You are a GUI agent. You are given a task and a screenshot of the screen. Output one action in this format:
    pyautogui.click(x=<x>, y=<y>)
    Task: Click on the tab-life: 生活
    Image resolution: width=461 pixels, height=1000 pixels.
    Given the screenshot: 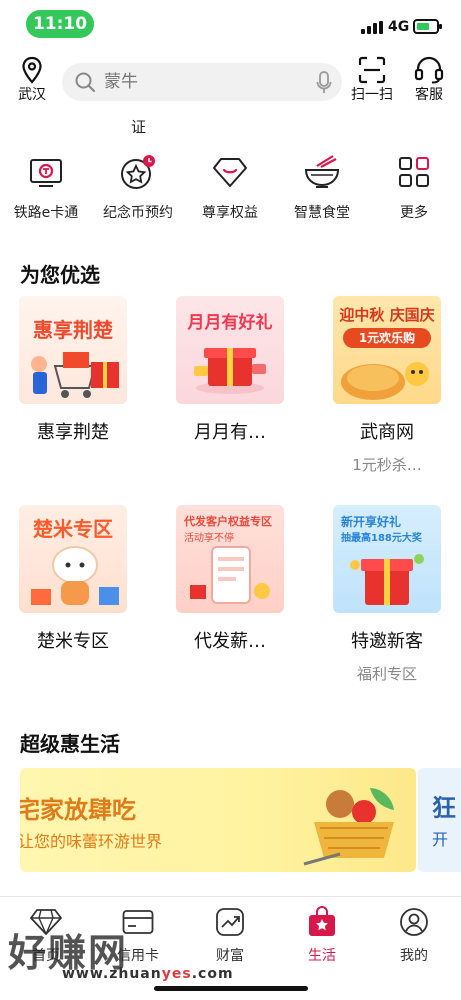 What is the action you would take?
    pyautogui.click(x=322, y=935)
    